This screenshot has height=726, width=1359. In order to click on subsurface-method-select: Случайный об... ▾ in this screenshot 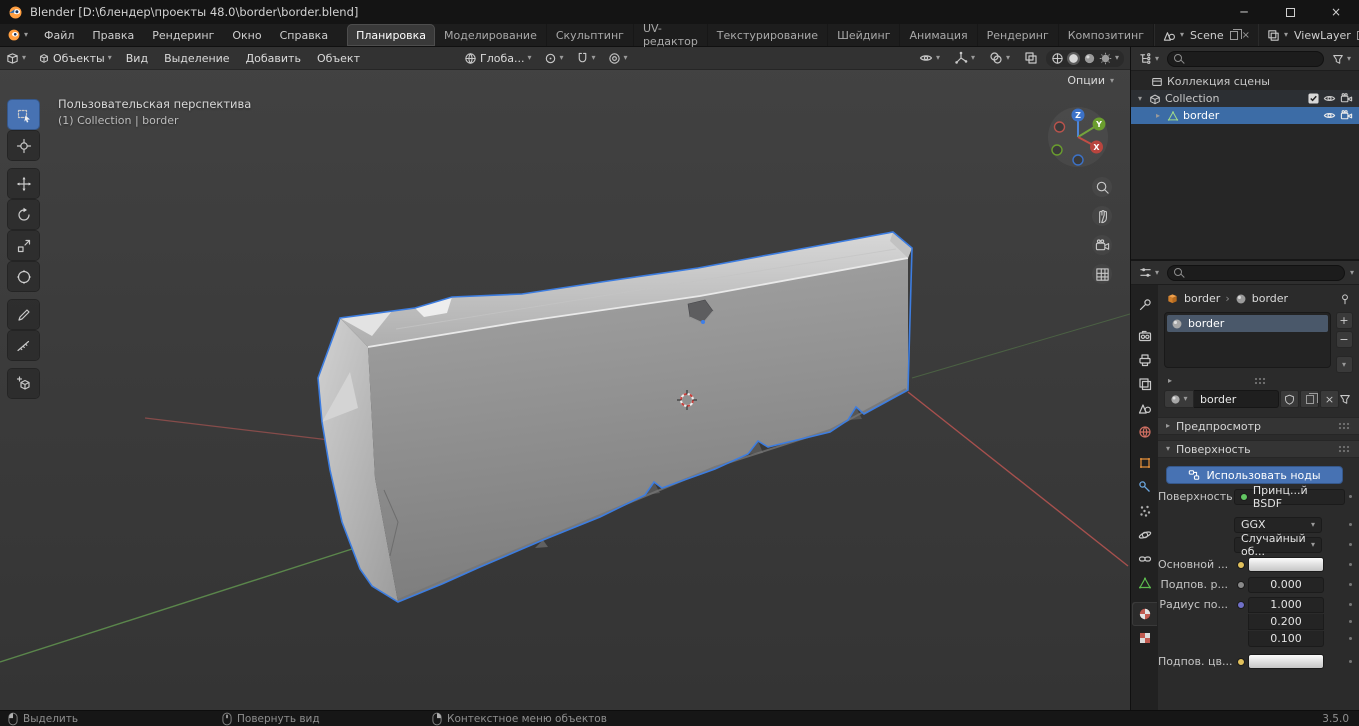, I will do `click(1278, 545)`.